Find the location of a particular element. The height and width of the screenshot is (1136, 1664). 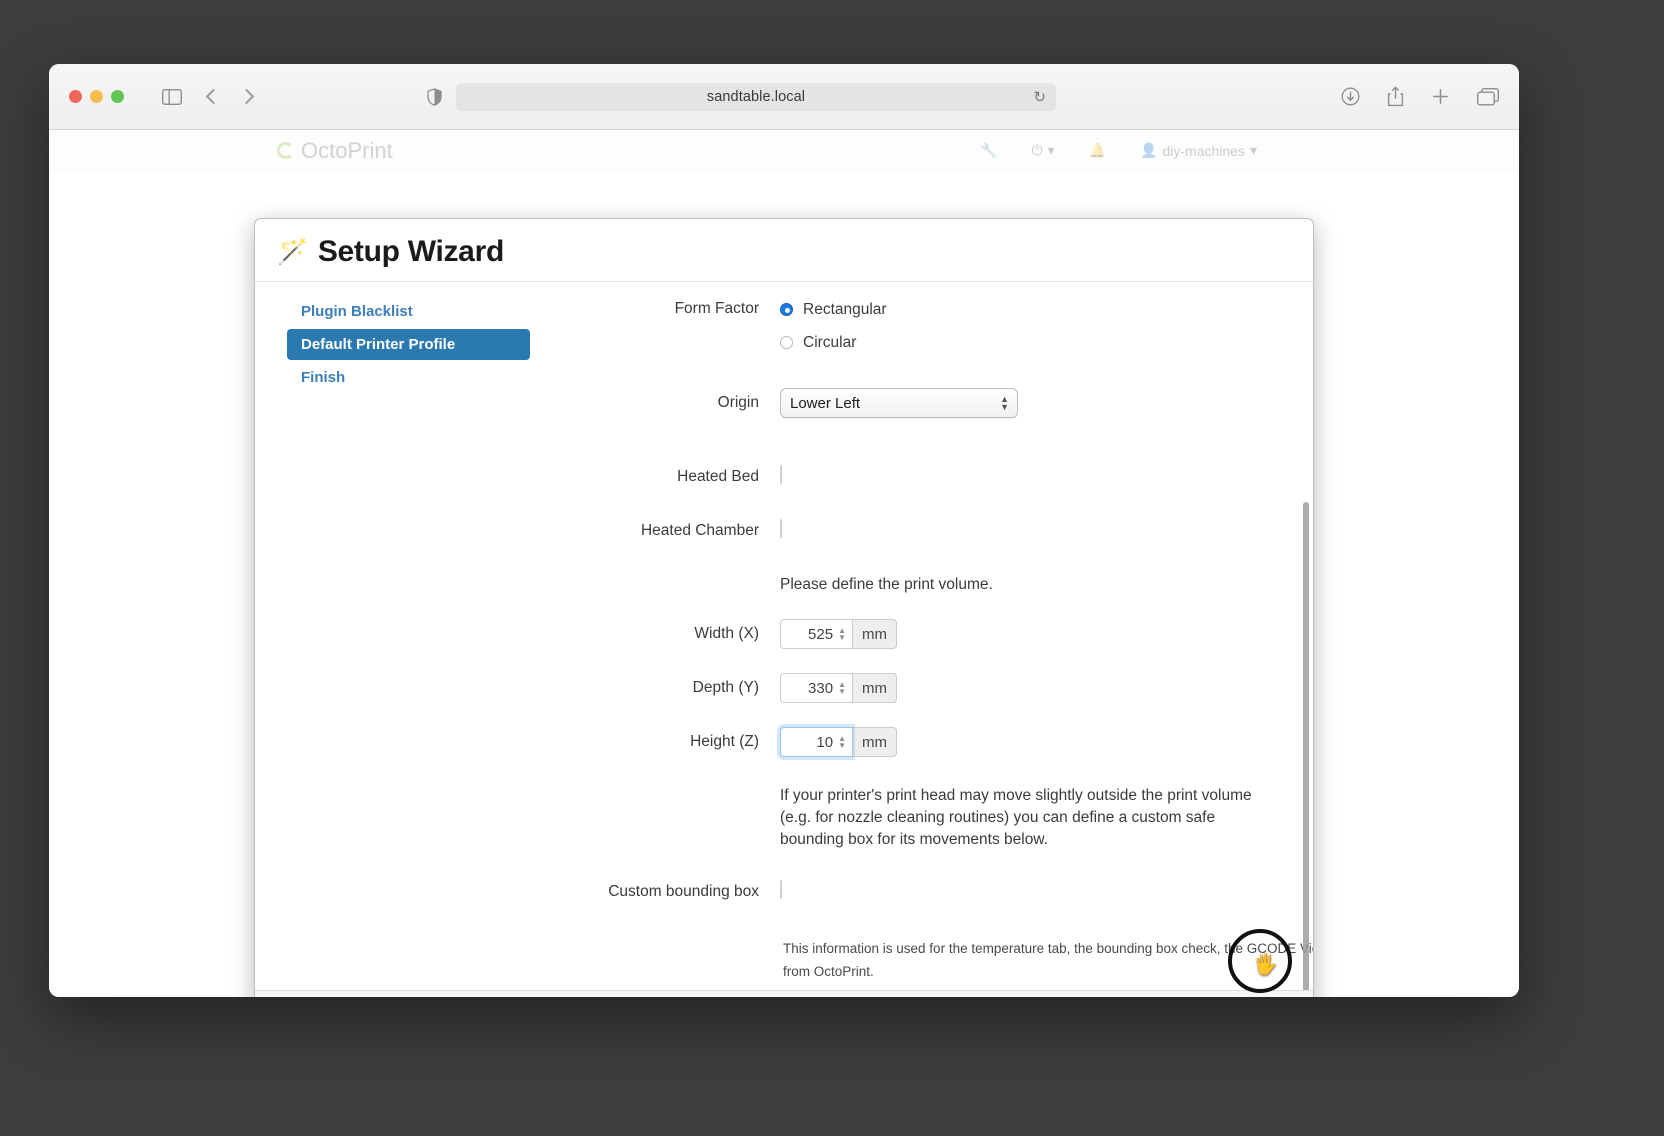

depth-y-control: 330 ▲ ▼ mm is located at coordinates (1026, 688).